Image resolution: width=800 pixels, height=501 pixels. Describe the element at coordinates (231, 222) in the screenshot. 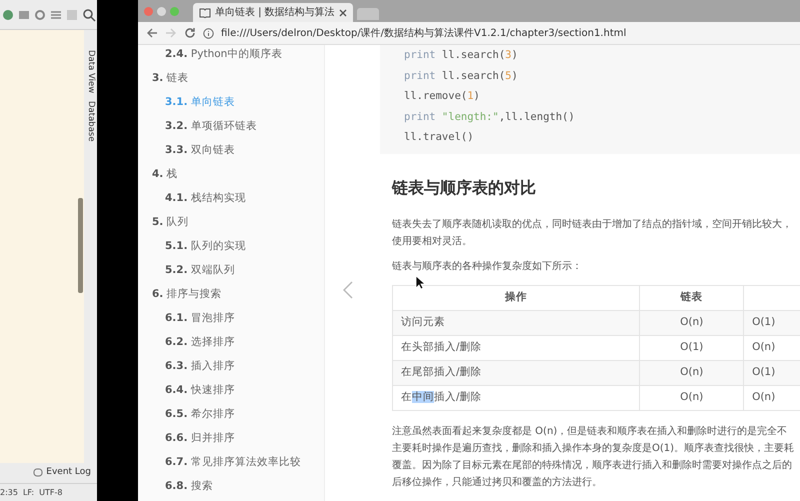

I see `sidebar-item: 5. 队列` at that location.